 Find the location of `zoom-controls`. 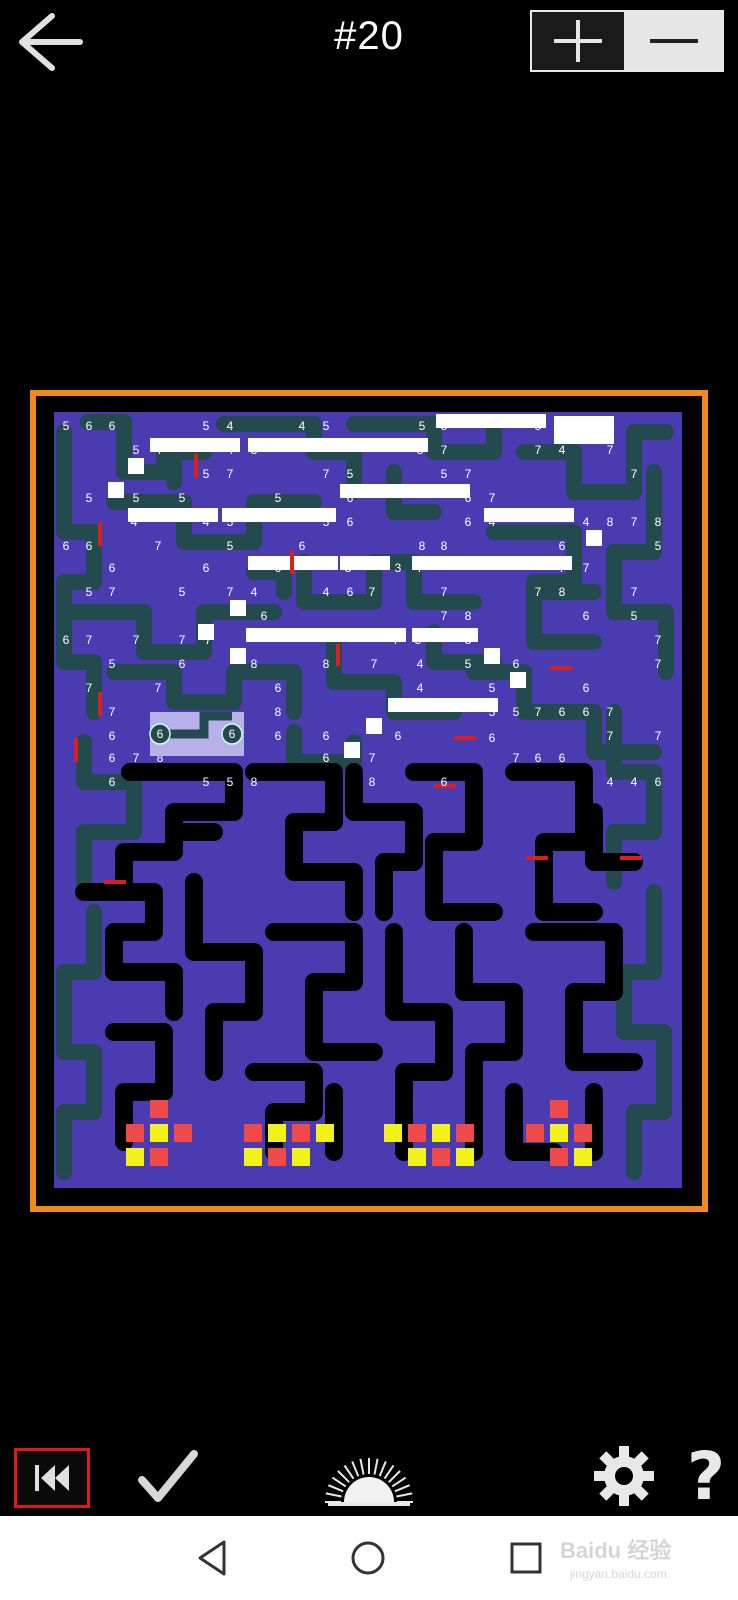

zoom-controls is located at coordinates (627, 41).